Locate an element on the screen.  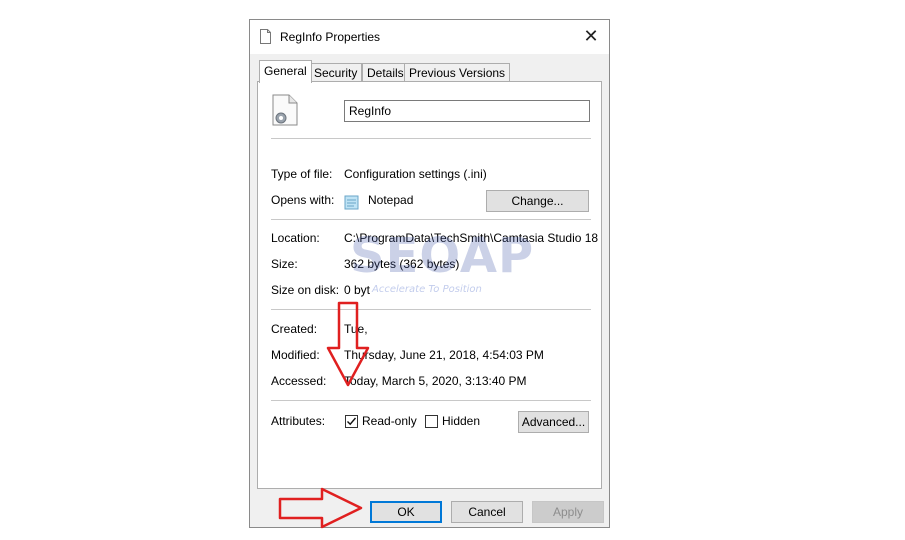
window-title: RegInfo Properties is located at coordinates (330, 37).